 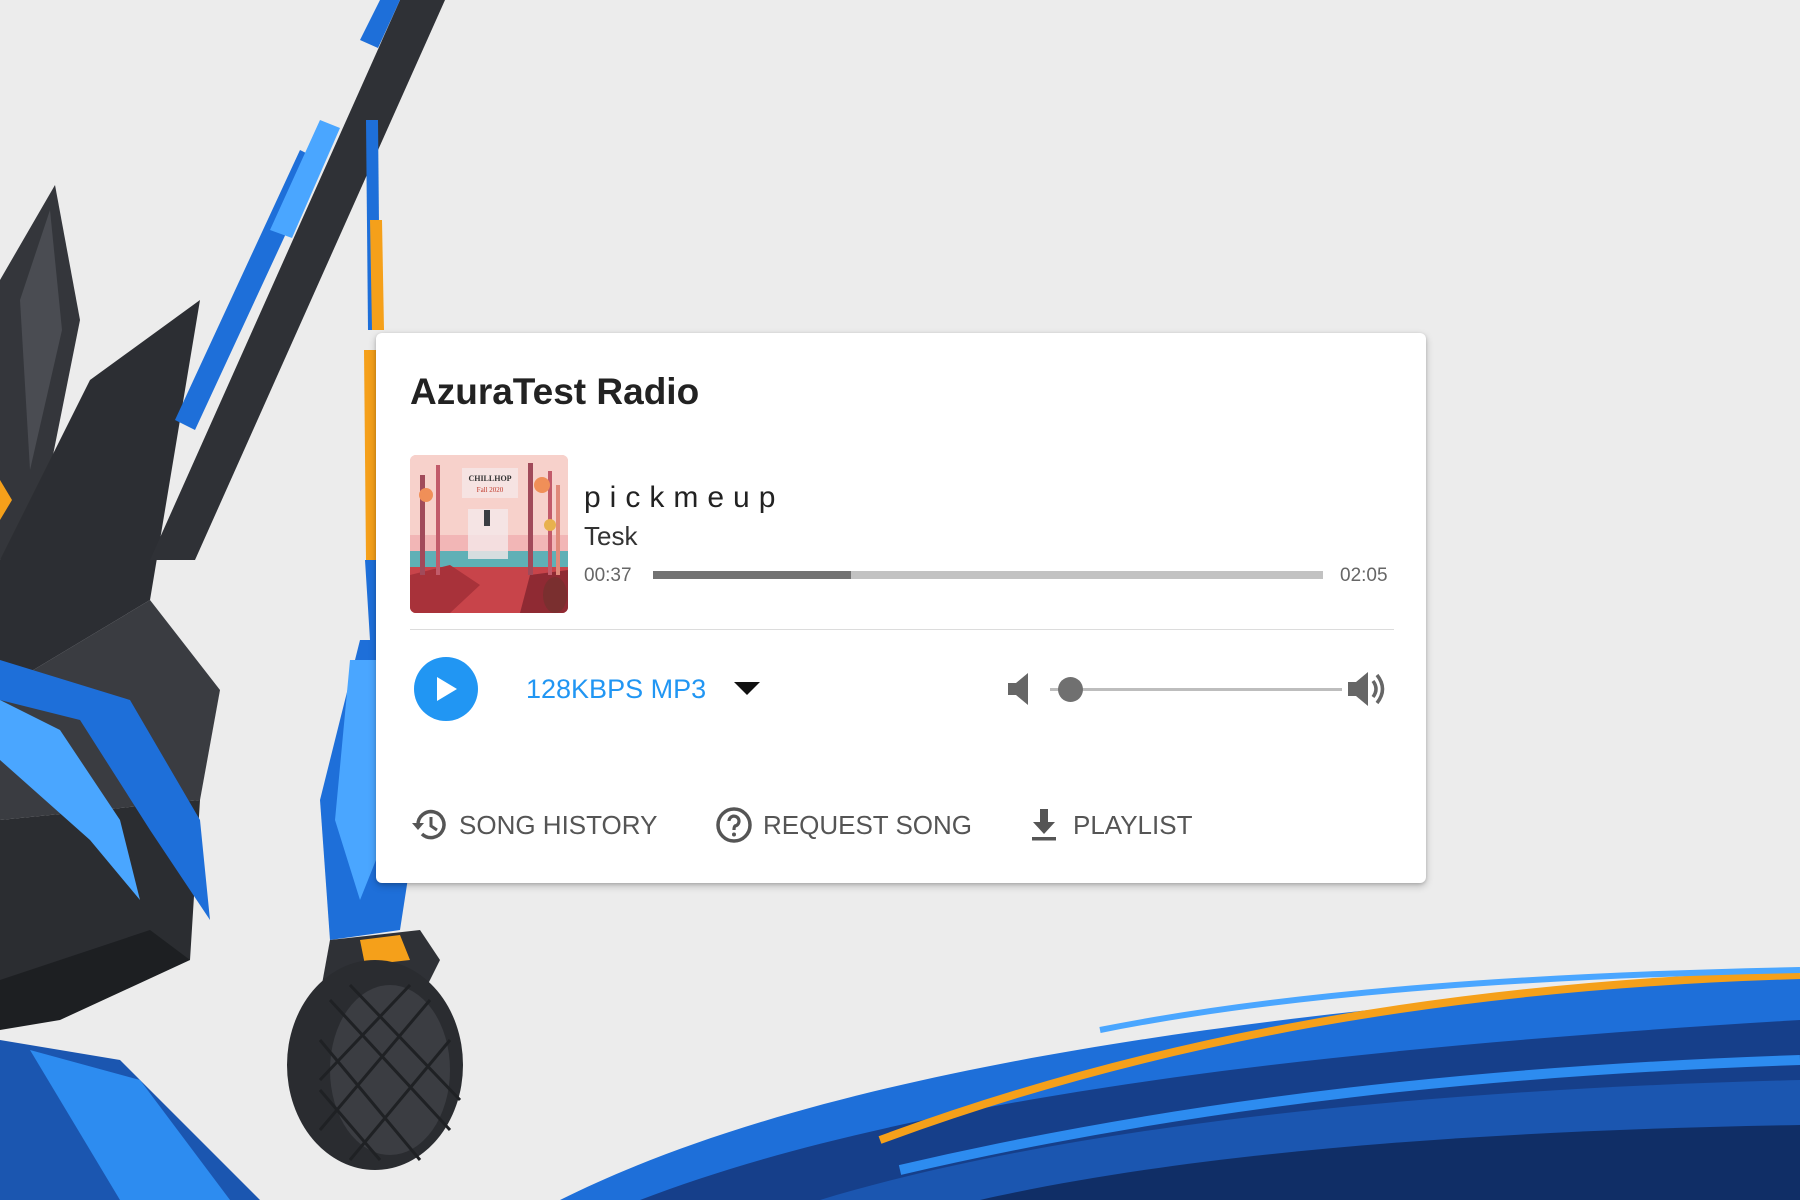 I want to click on request-song-button: REQUEST SONG, so click(x=843, y=825).